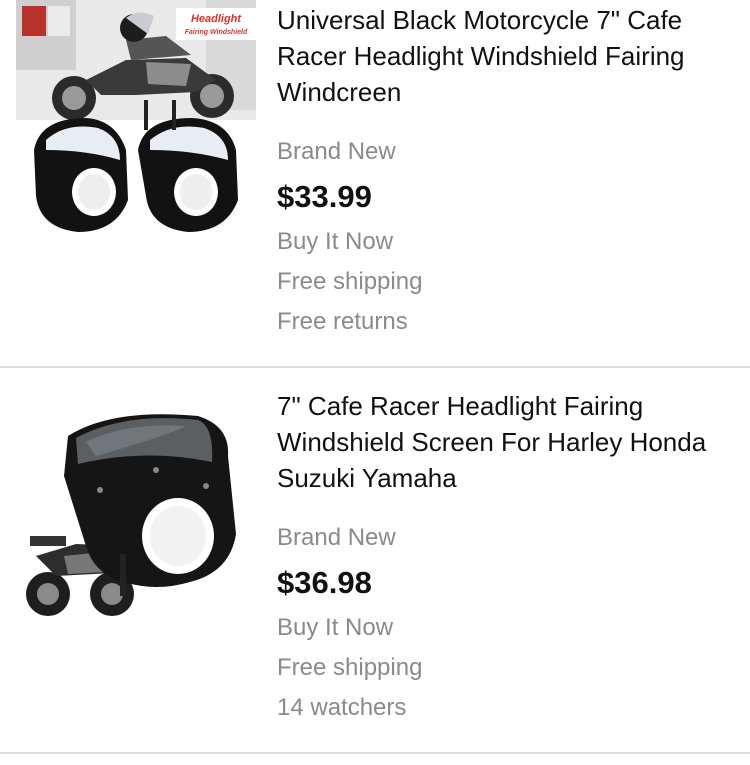 The height and width of the screenshot is (765, 750). I want to click on listing-thumbnail: Headlight Fairing Windshield, so click(136, 120).